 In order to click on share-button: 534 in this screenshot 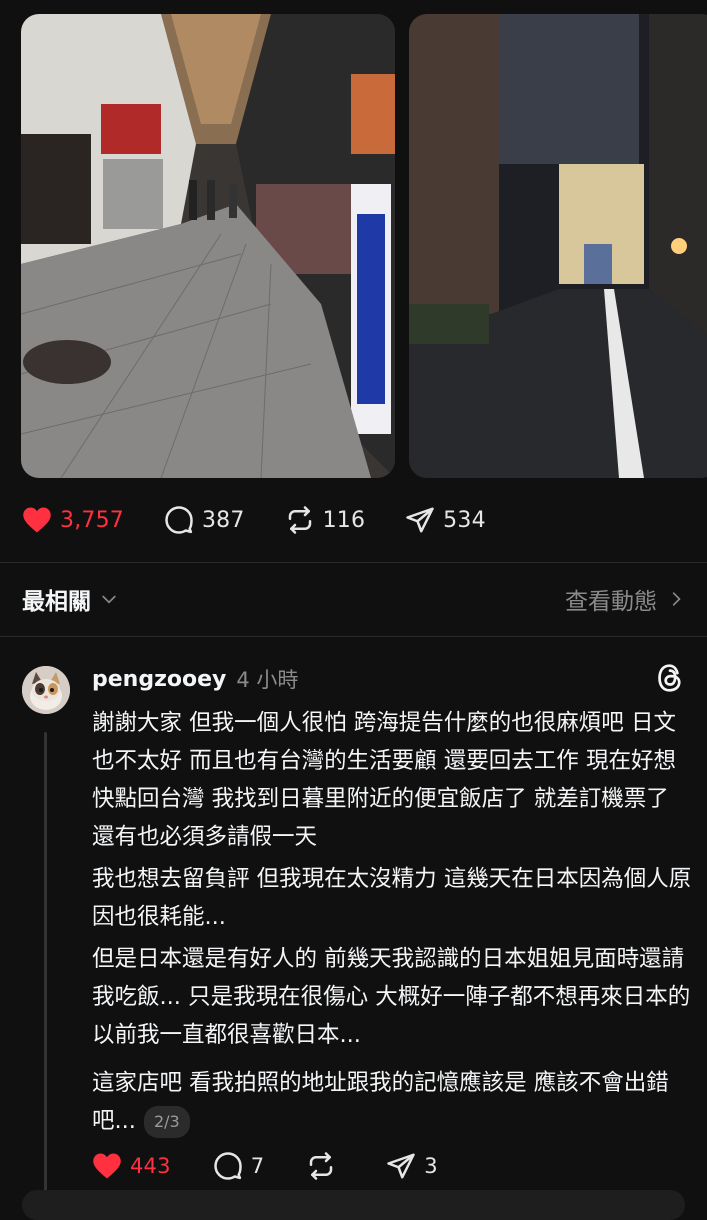, I will do `click(445, 520)`.